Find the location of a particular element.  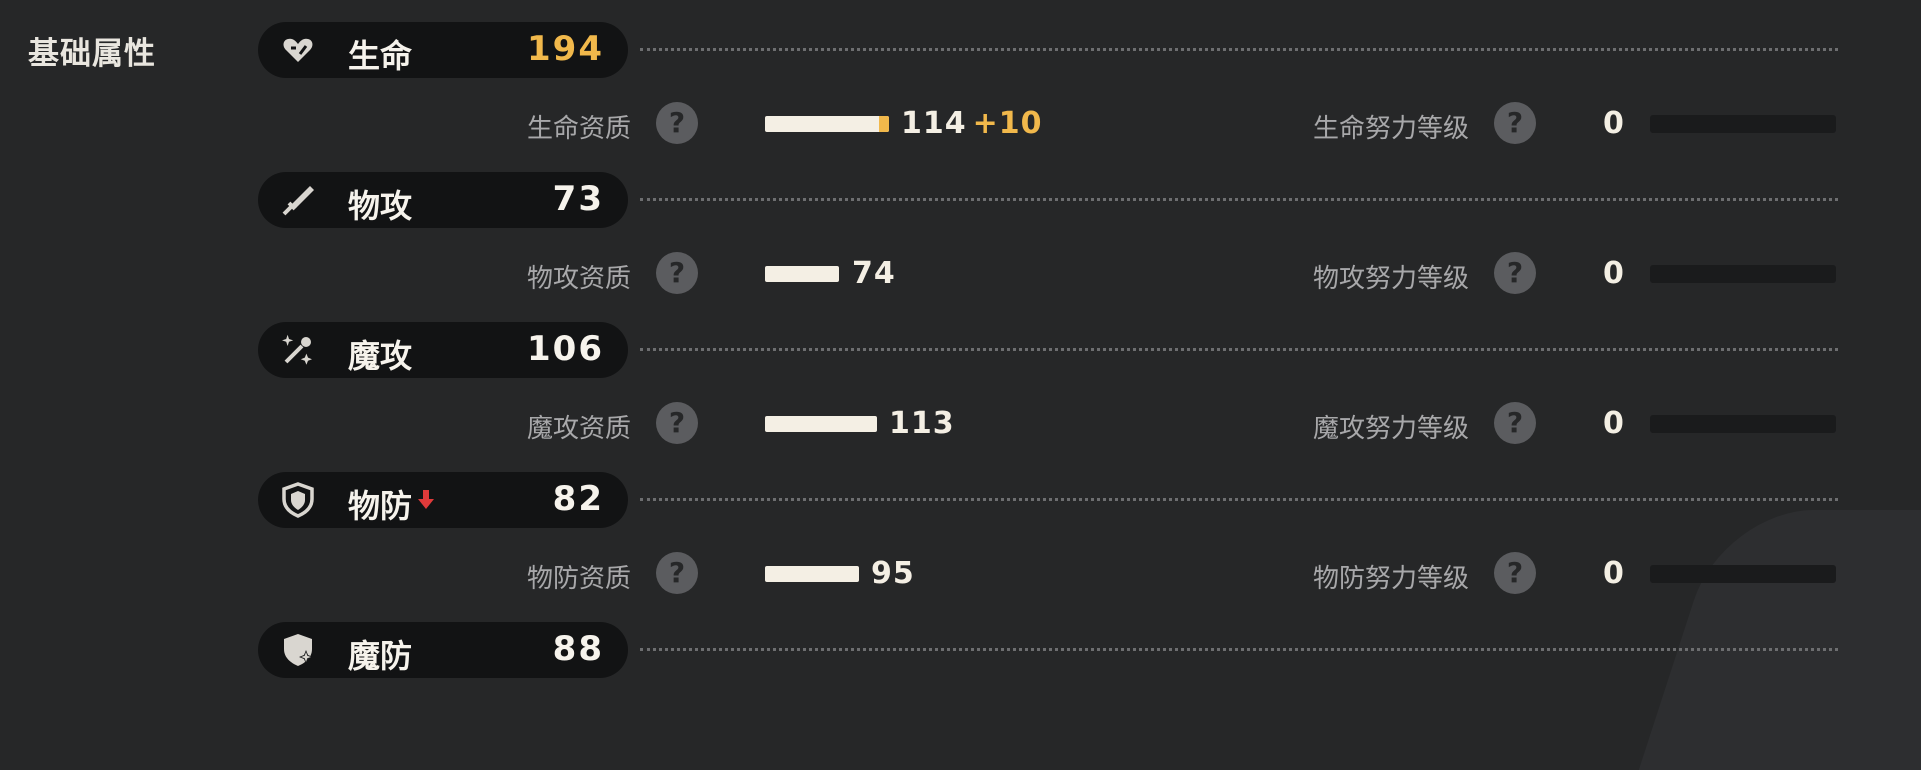

detail-row-patk: 物攻资质 ? 74 物攻努力等级 ? 0 is located at coordinates (960, 274).